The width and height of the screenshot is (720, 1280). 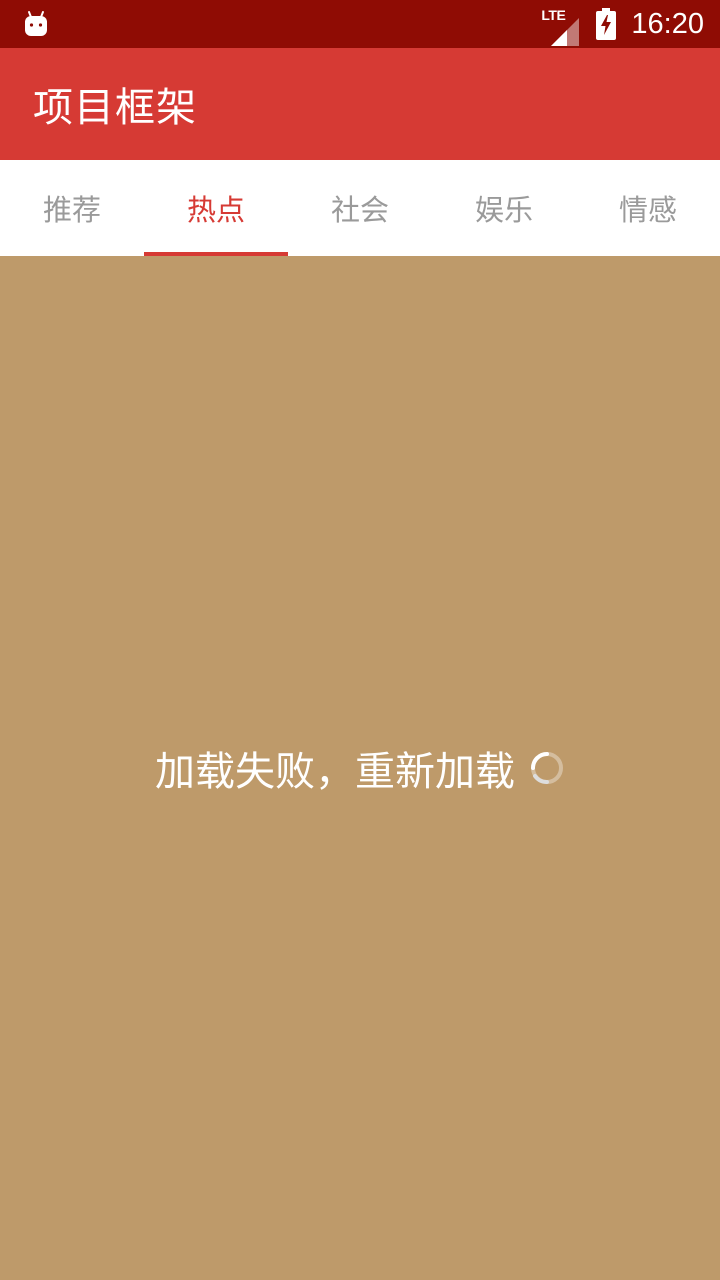 What do you see at coordinates (606, 24) in the screenshot?
I see `battery-charging-icon` at bounding box center [606, 24].